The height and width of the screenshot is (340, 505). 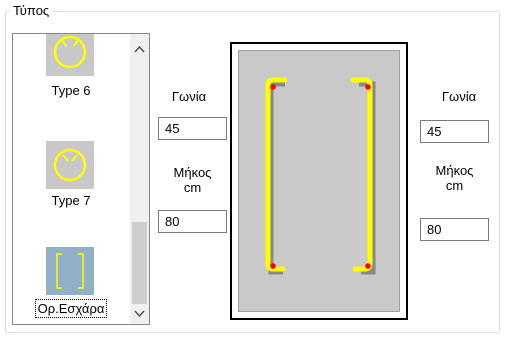 What do you see at coordinates (139, 313) in the screenshot?
I see `scroll-down-arrow-icon` at bounding box center [139, 313].